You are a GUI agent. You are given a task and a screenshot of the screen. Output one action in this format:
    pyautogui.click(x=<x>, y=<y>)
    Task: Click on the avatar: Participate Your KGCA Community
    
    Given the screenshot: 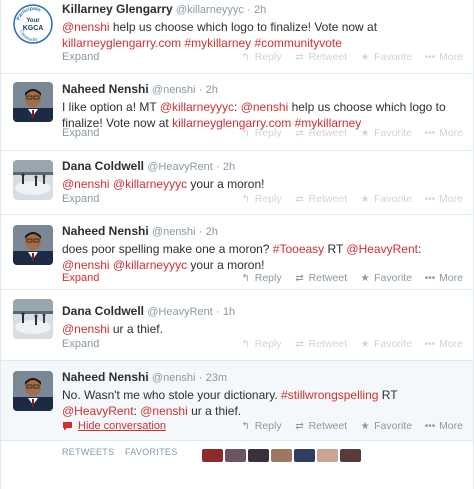 What is the action you would take?
    pyautogui.click(x=33, y=24)
    